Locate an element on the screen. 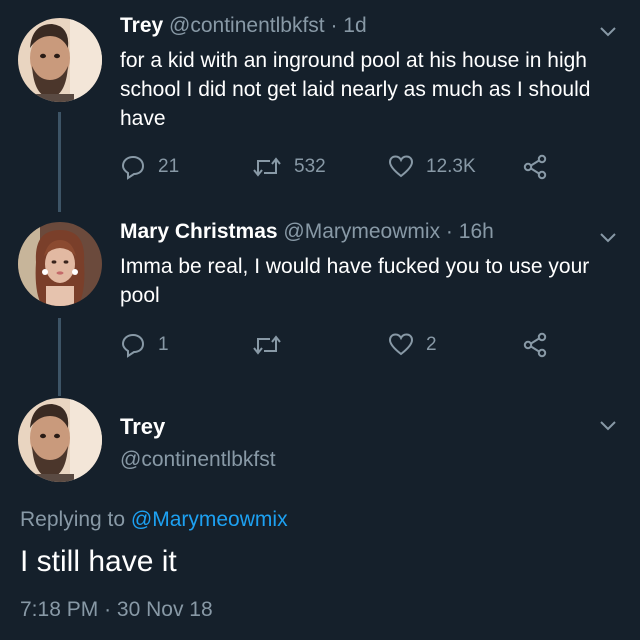 Image resolution: width=640 pixels, height=640 pixels. like-button: 12.3K is located at coordinates (432, 167).